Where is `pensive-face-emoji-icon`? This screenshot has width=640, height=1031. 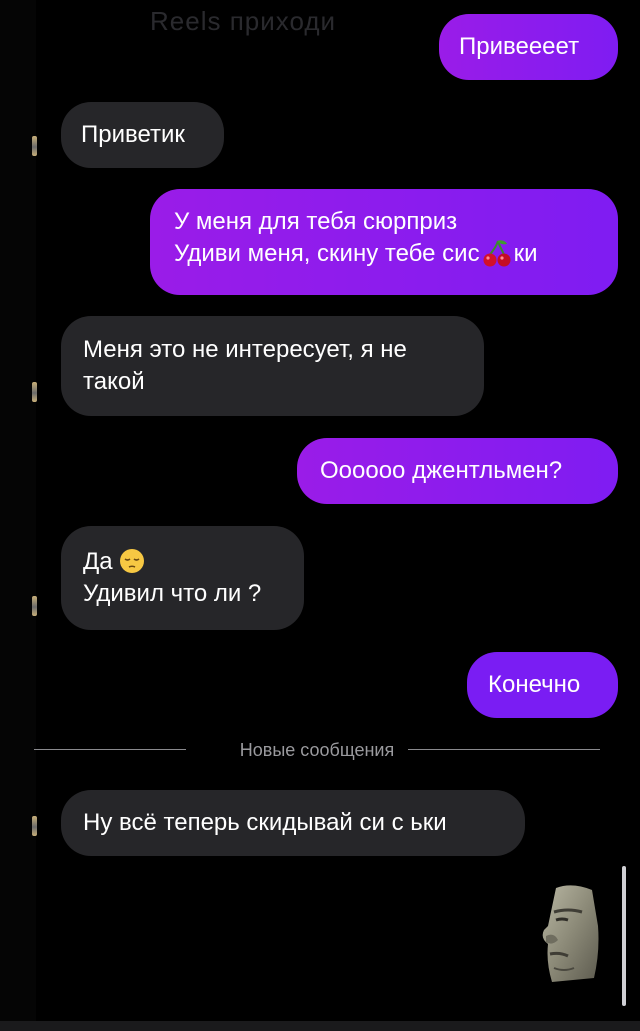 pensive-face-emoji-icon is located at coordinates (131, 560).